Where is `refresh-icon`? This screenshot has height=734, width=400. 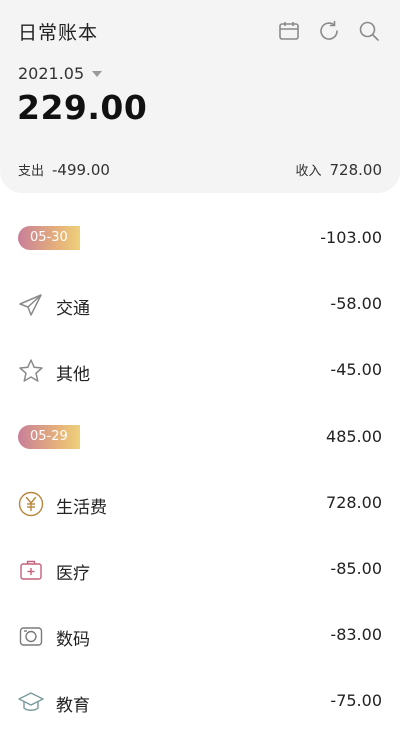
refresh-icon is located at coordinates (329, 31).